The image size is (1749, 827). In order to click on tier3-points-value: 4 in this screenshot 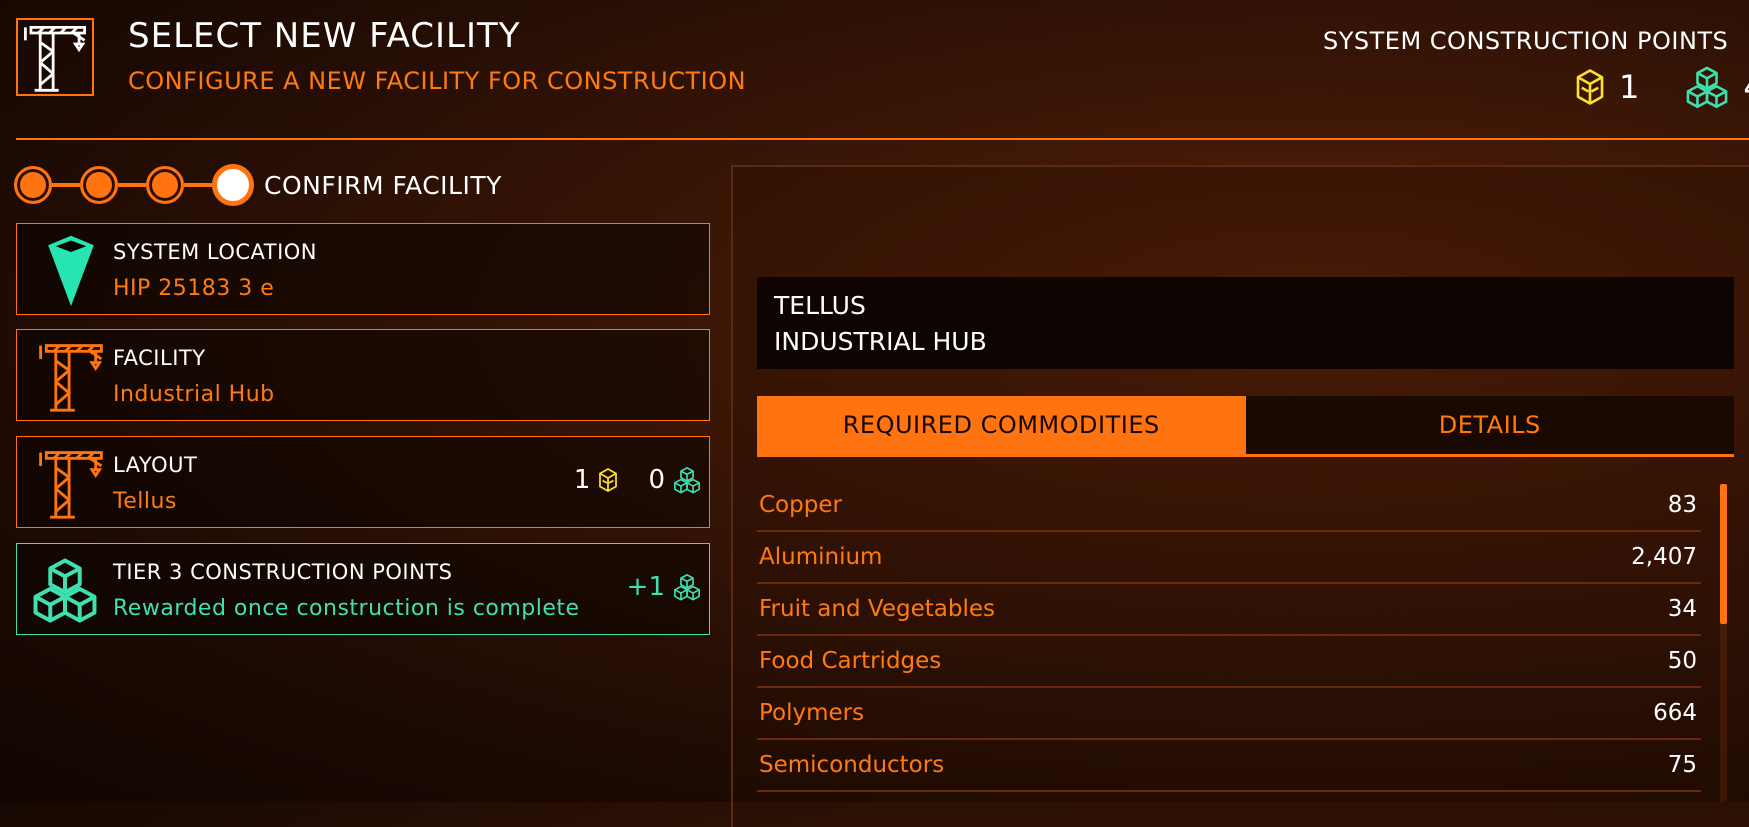, I will do `click(1746, 87)`.